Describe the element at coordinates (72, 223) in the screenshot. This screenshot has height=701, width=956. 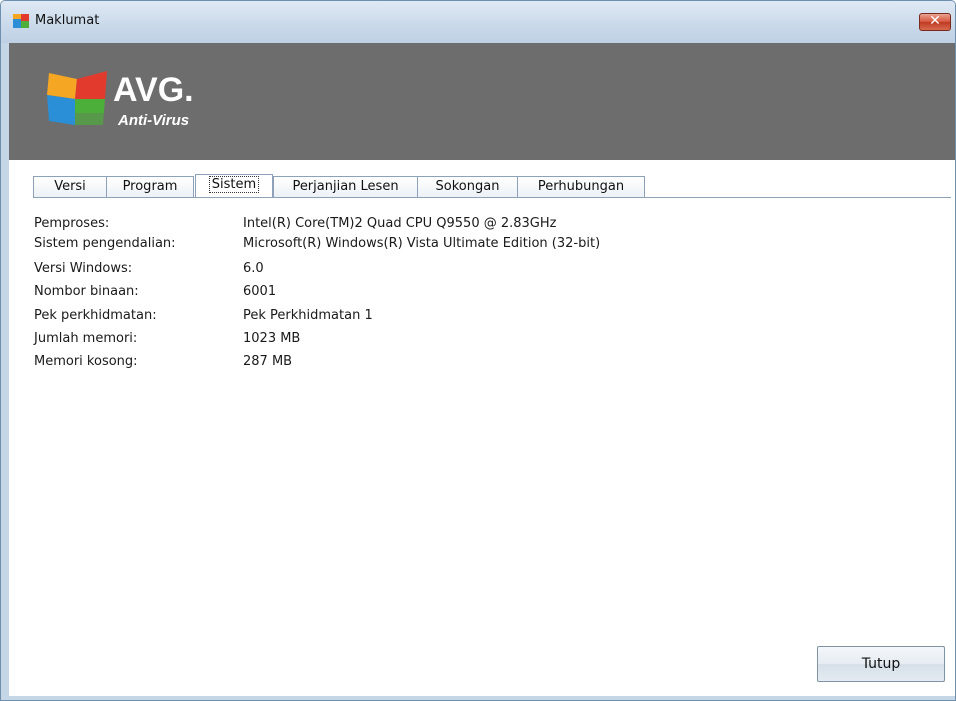
I see `info-label: Pemproses:` at that location.